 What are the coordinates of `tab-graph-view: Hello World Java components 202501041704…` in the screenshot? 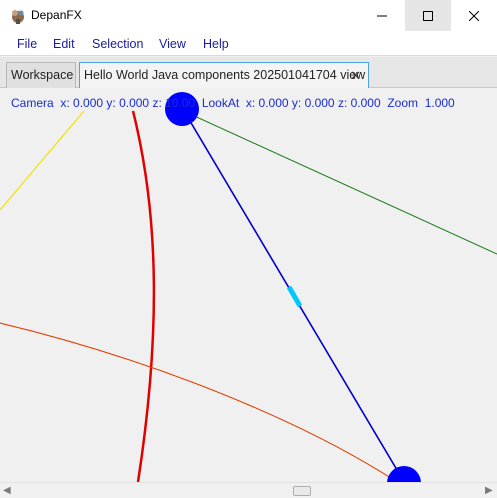 It's located at (224, 75).